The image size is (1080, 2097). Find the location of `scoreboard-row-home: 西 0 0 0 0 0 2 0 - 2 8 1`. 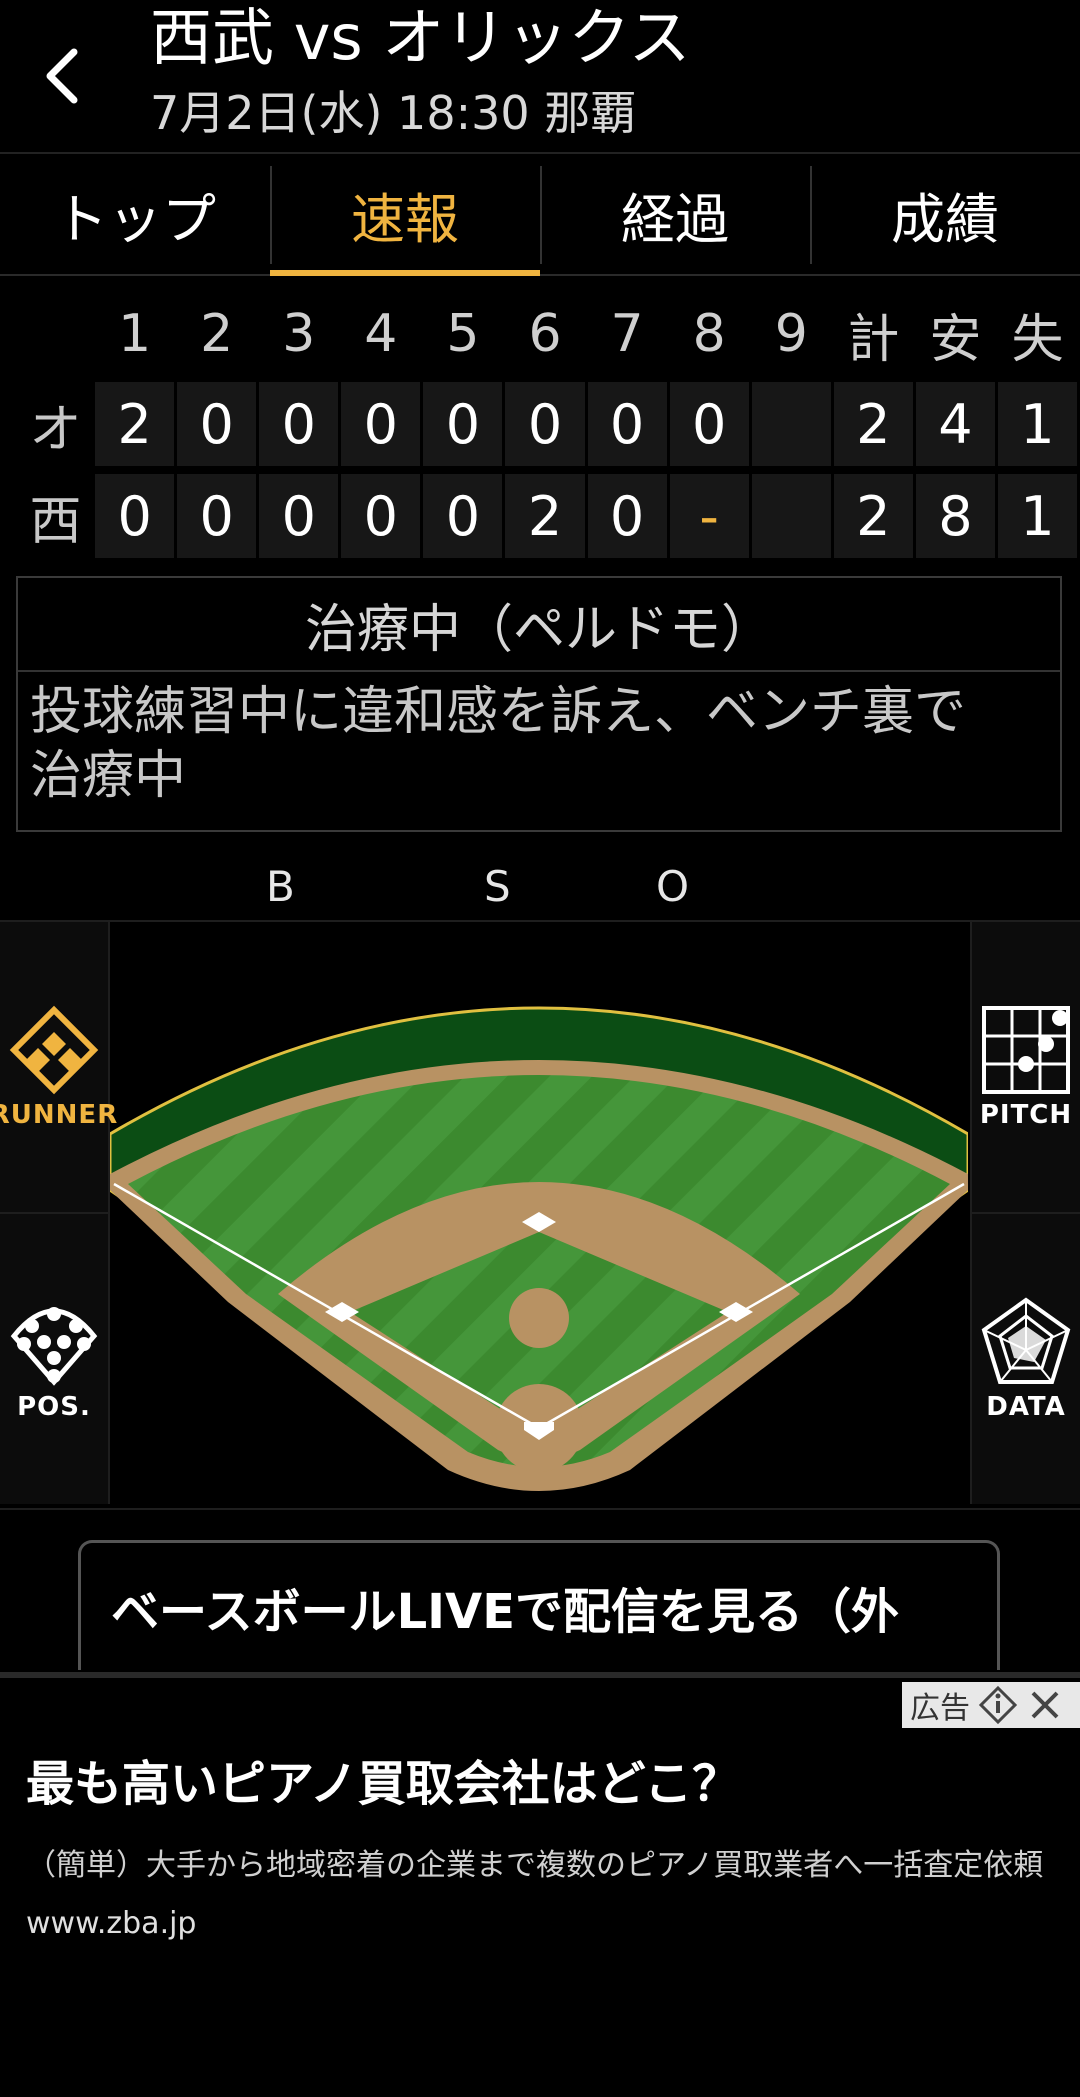

scoreboard-row-home: 西 0 0 0 0 0 2 0 - 2 8 1 is located at coordinates (548, 516).